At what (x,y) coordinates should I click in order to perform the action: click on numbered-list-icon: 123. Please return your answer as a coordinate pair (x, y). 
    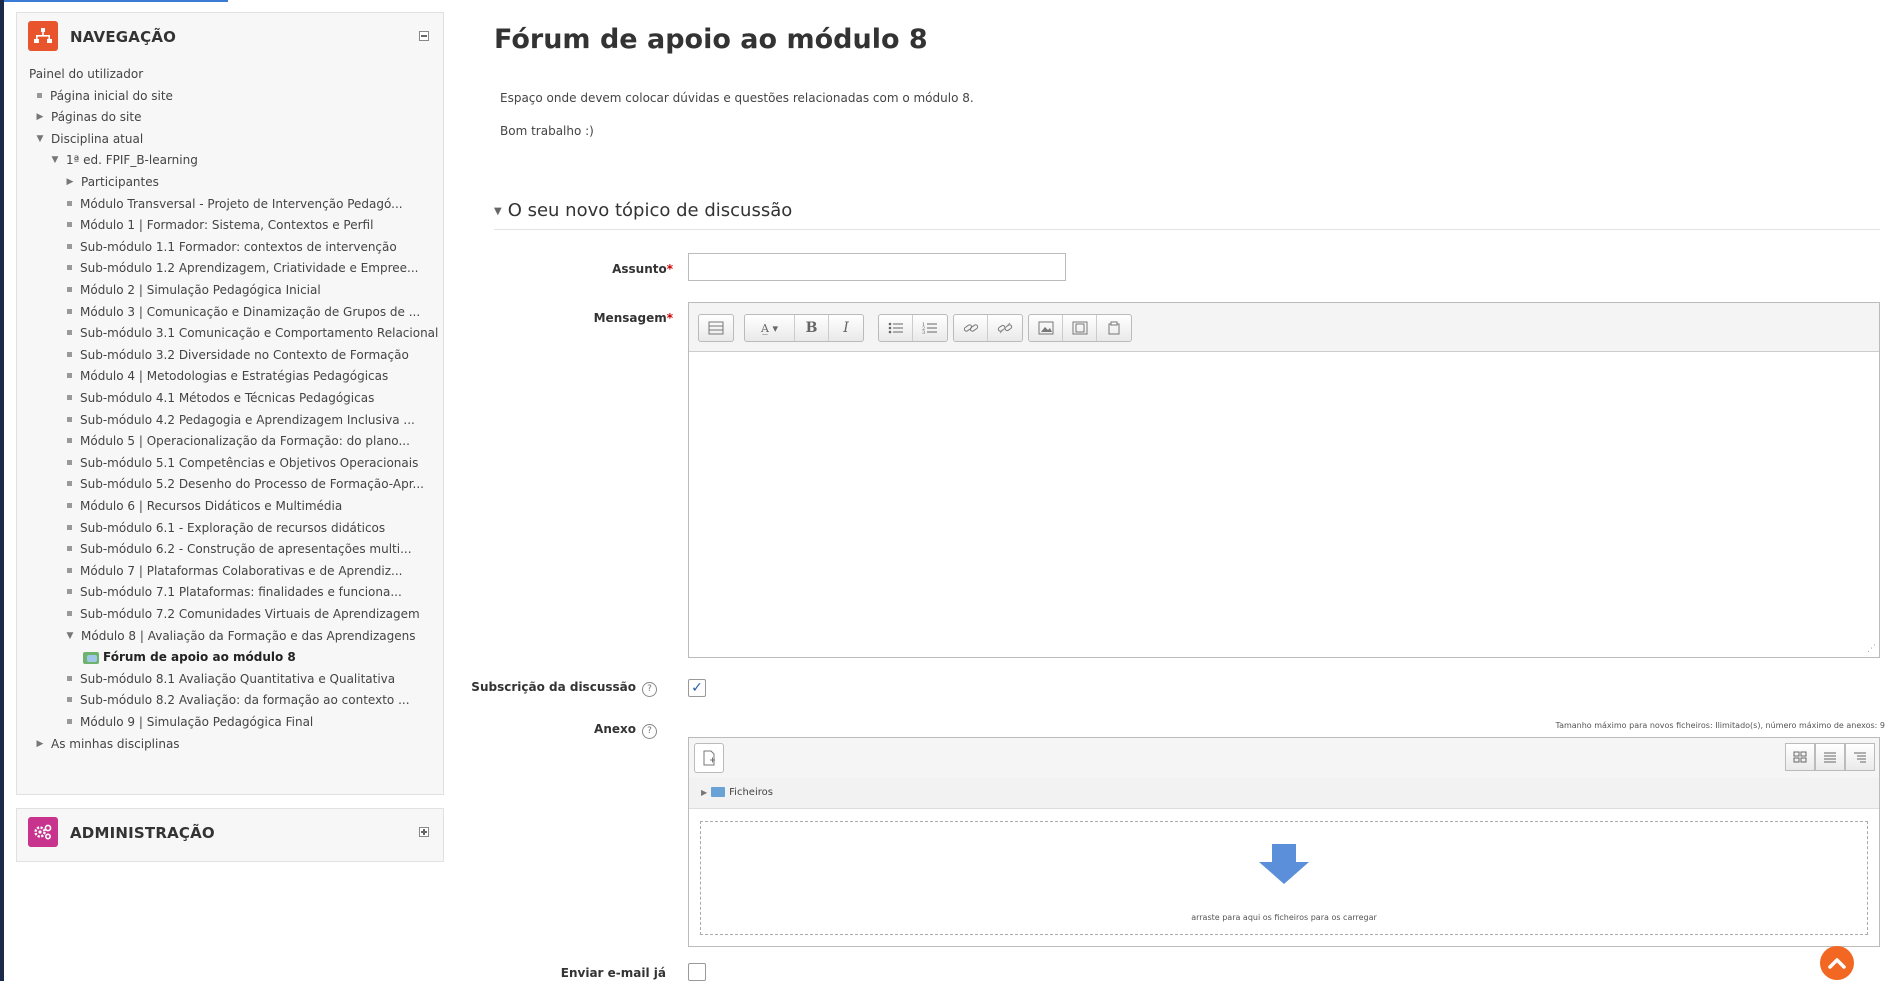
    Looking at the image, I should click on (930, 328).